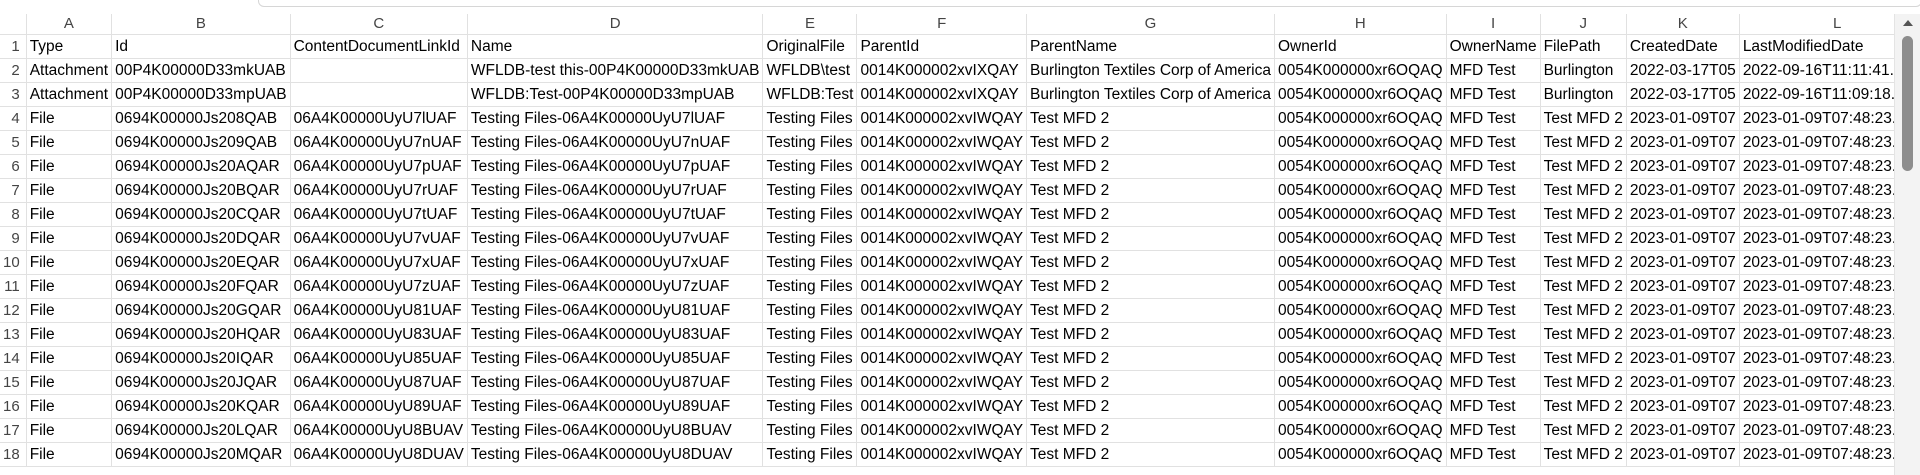  What do you see at coordinates (615, 454) in the screenshot?
I see `cell: Testing Files-06A4K00000UyU8DUAV` at bounding box center [615, 454].